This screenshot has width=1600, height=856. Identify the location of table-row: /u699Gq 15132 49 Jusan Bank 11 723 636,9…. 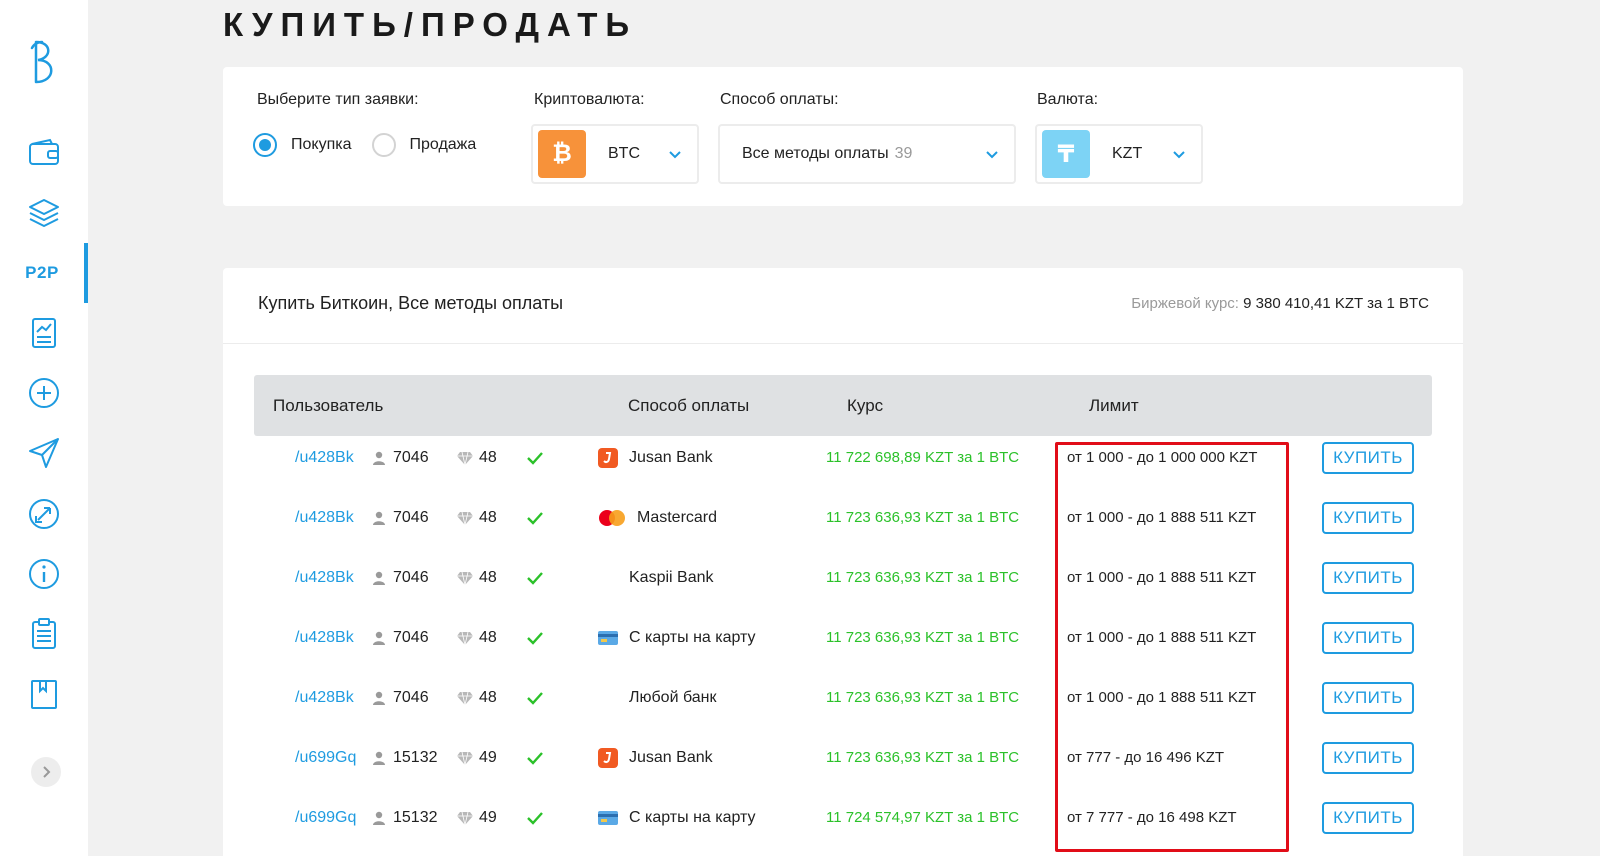
(843, 757).